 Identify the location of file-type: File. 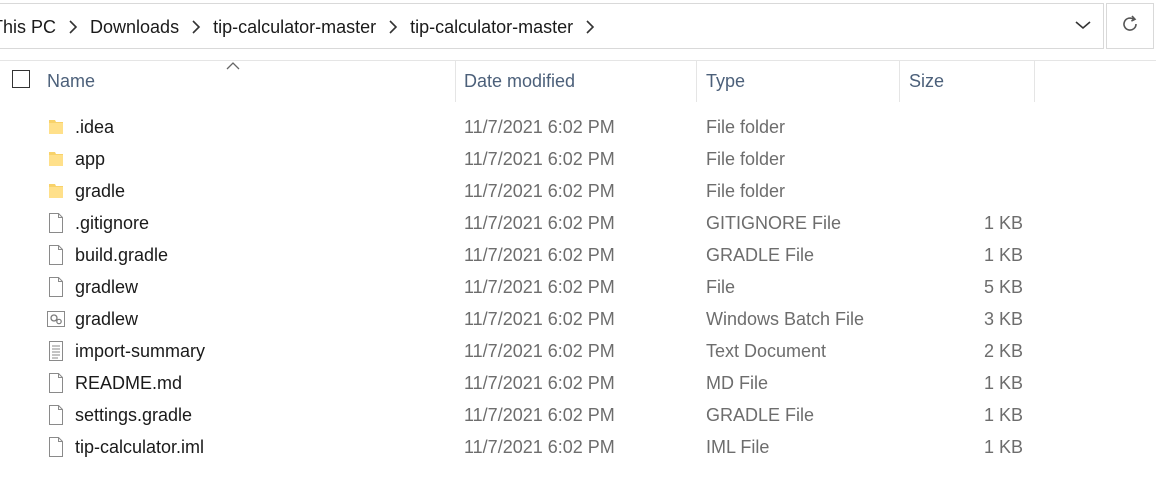
(721, 287).